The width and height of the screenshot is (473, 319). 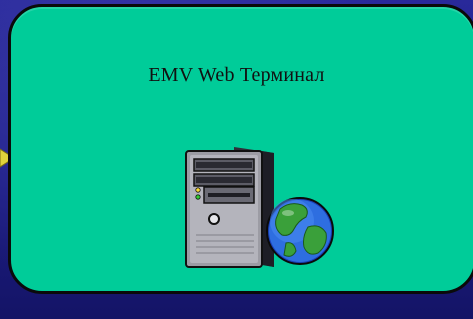 I want to click on server-tower-icon, so click(x=229, y=207).